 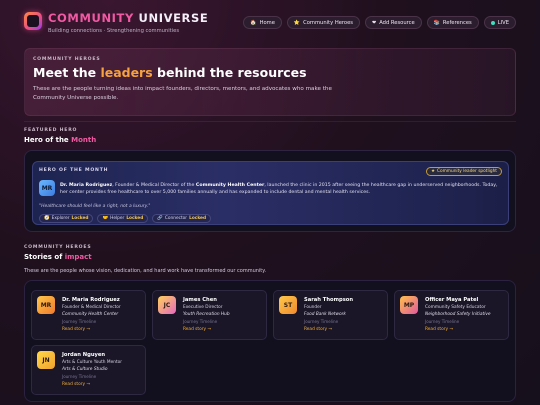 What do you see at coordinates (74, 170) in the screenshot?
I see `hero-card-kicker: HERO OF THE MONTH` at bounding box center [74, 170].